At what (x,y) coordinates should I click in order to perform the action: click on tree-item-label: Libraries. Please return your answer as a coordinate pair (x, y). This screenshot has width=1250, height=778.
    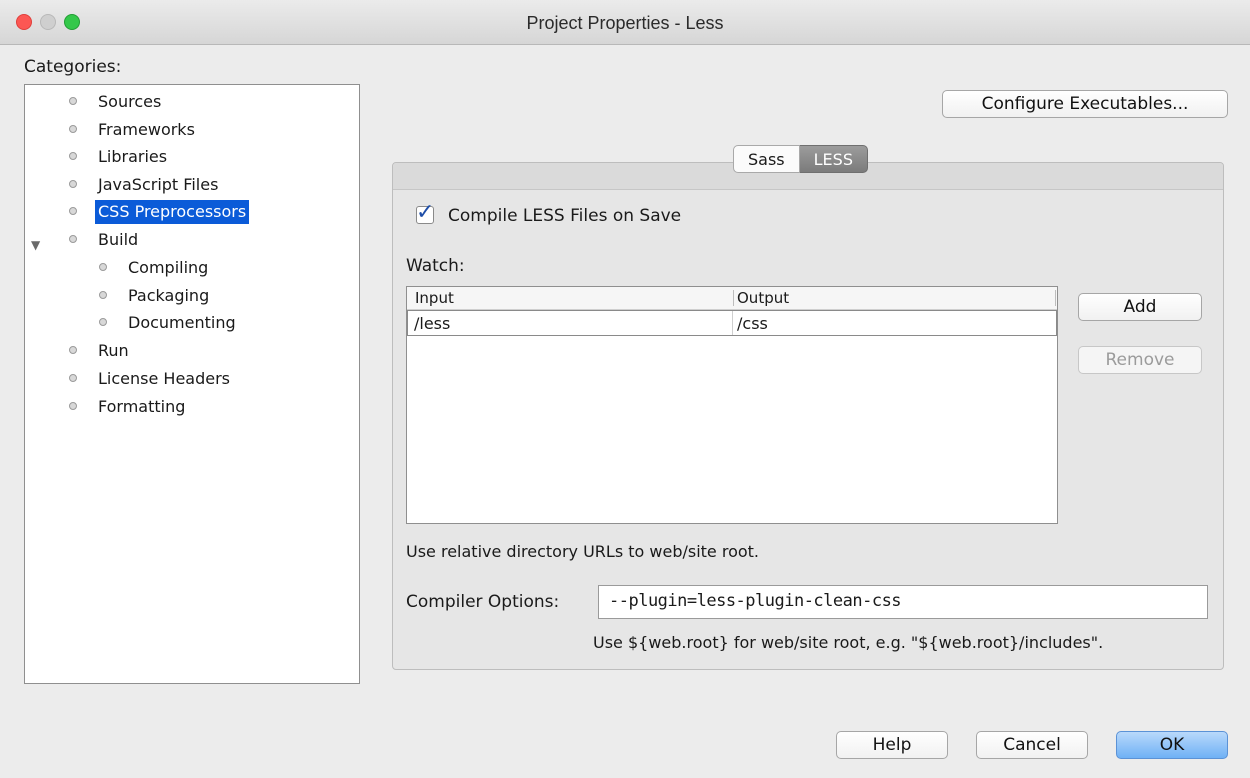
    Looking at the image, I should click on (133, 156).